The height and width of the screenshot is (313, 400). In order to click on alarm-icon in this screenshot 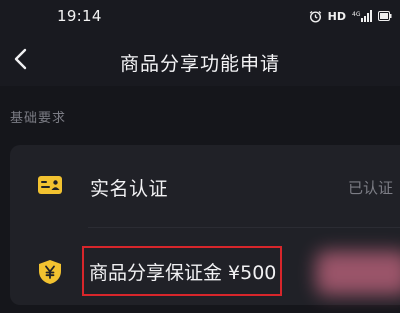, I will do `click(315, 16)`.